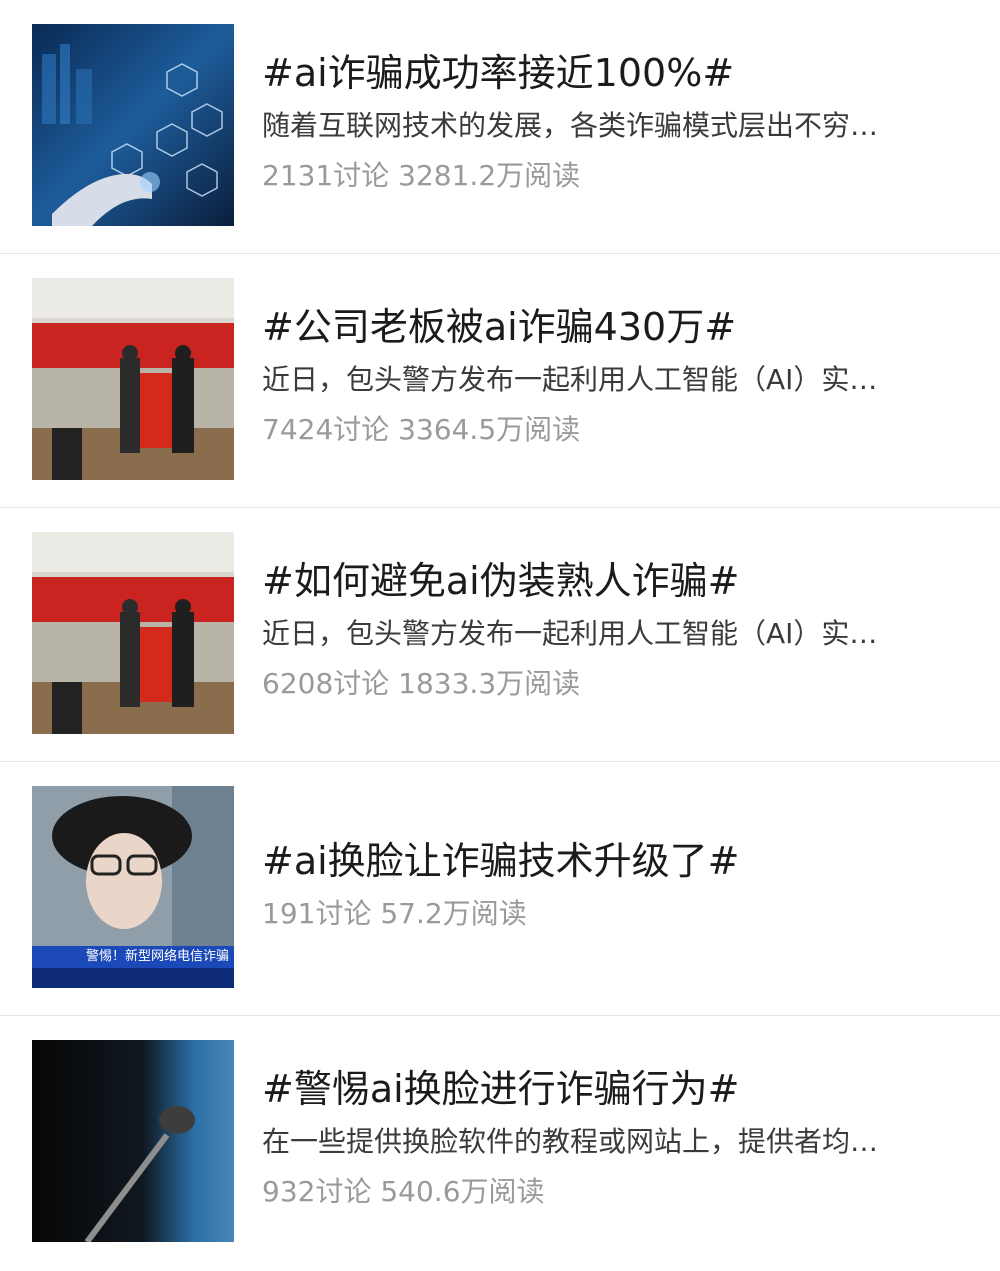  I want to click on topic-title: #ai换脸让诈骗技术升级了#, so click(621, 861).